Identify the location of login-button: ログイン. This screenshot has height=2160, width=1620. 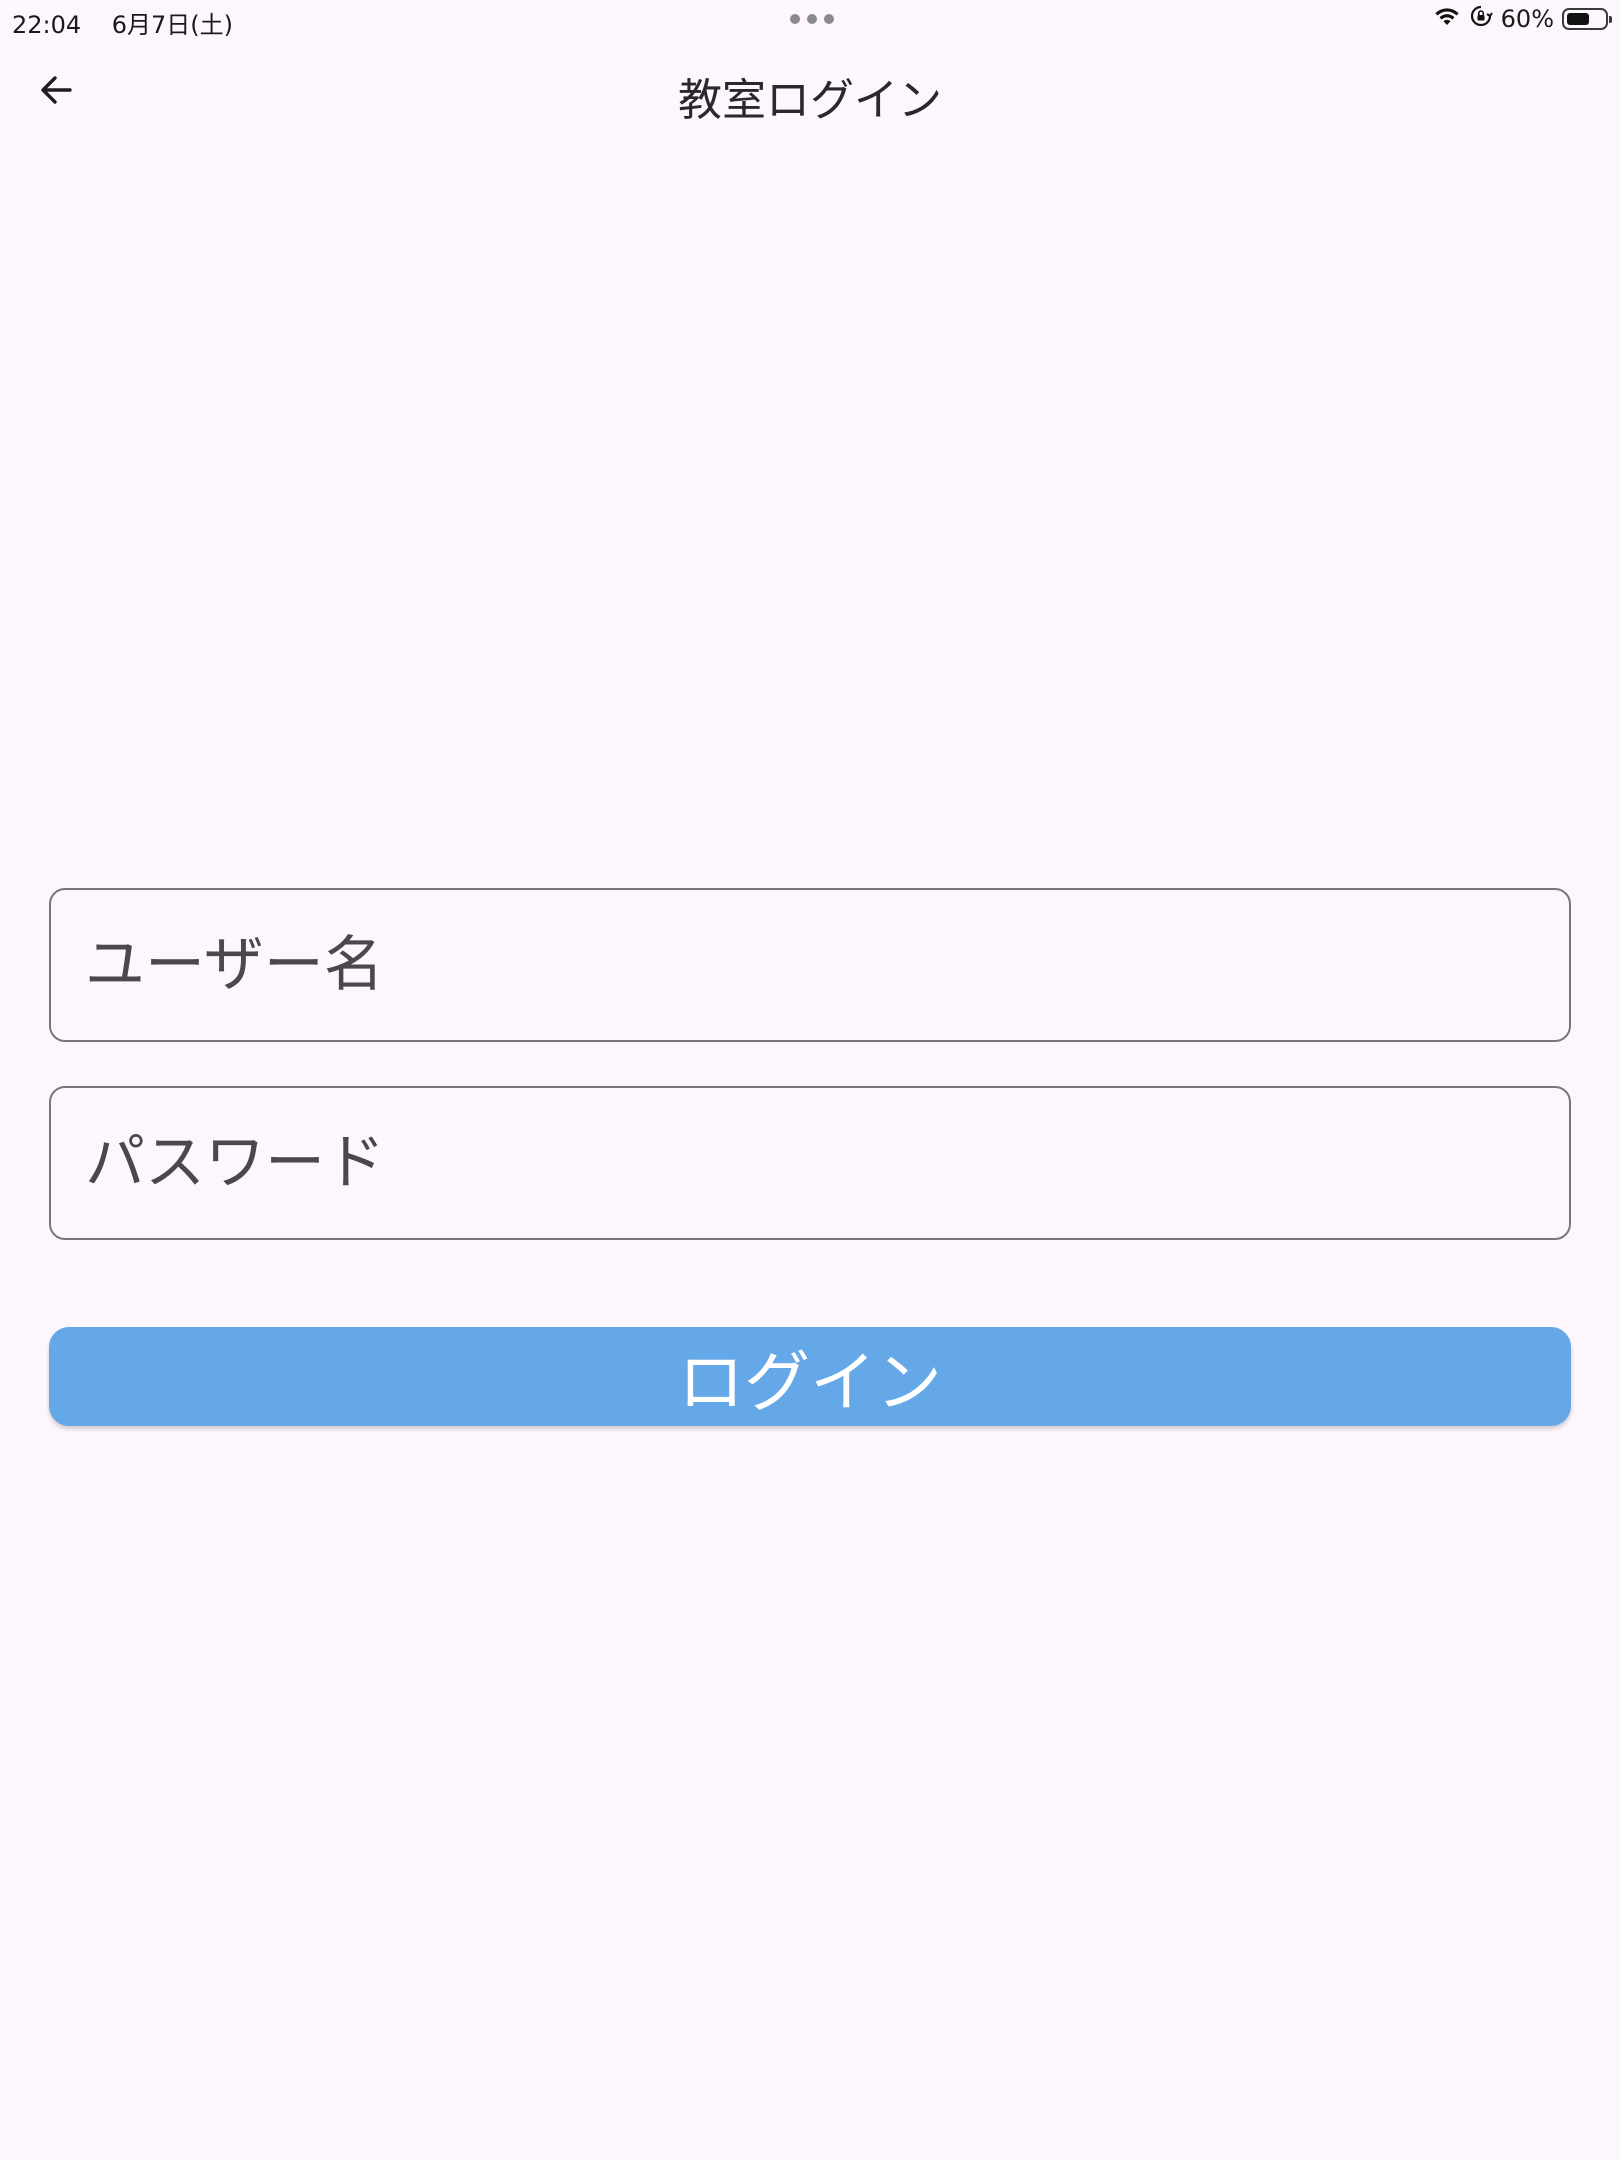
(810, 1376).